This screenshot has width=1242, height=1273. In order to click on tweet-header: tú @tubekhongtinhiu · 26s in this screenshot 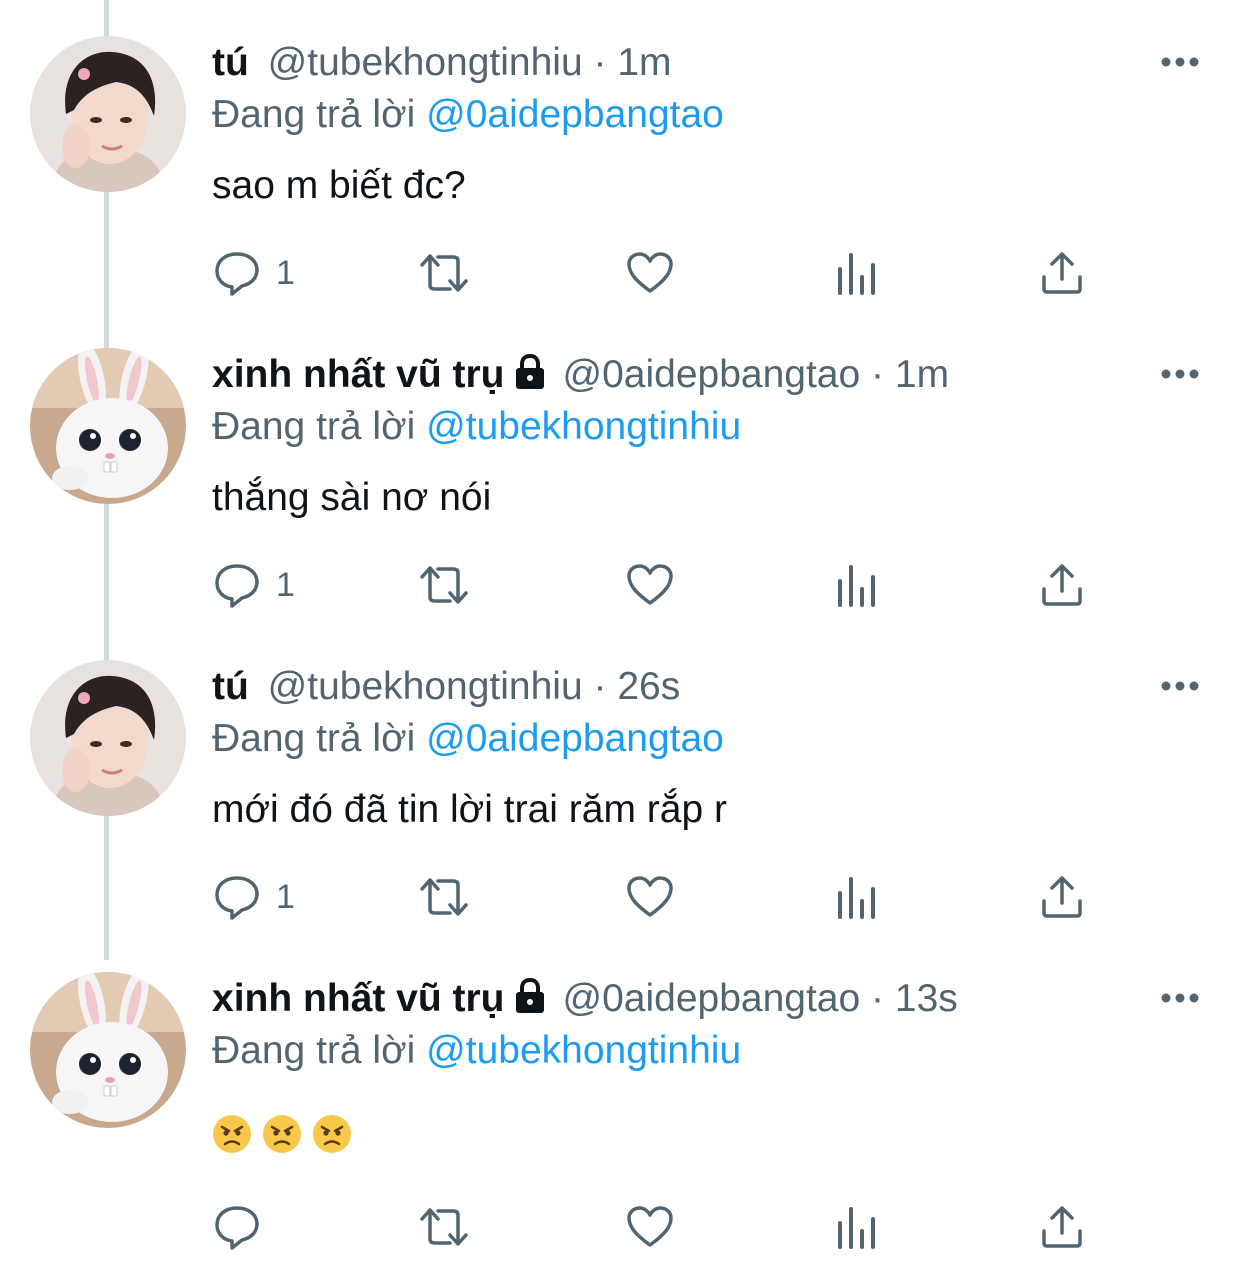, I will do `click(446, 687)`.